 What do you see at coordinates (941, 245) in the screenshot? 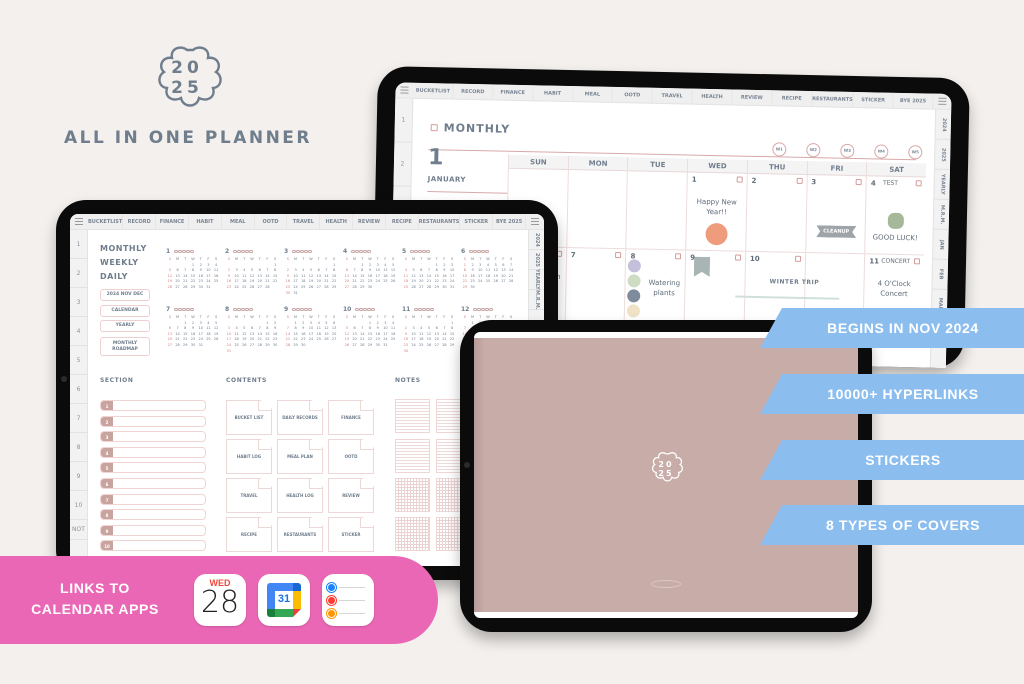
I see `rail-item: JAN` at bounding box center [941, 245].